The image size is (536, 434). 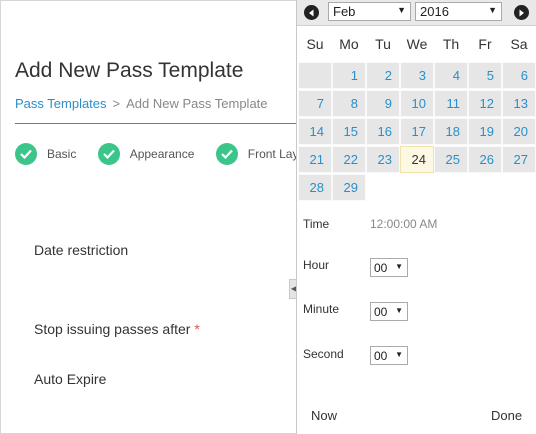 I want to click on breadcrumb-current: Add New Pass Template, so click(x=197, y=103).